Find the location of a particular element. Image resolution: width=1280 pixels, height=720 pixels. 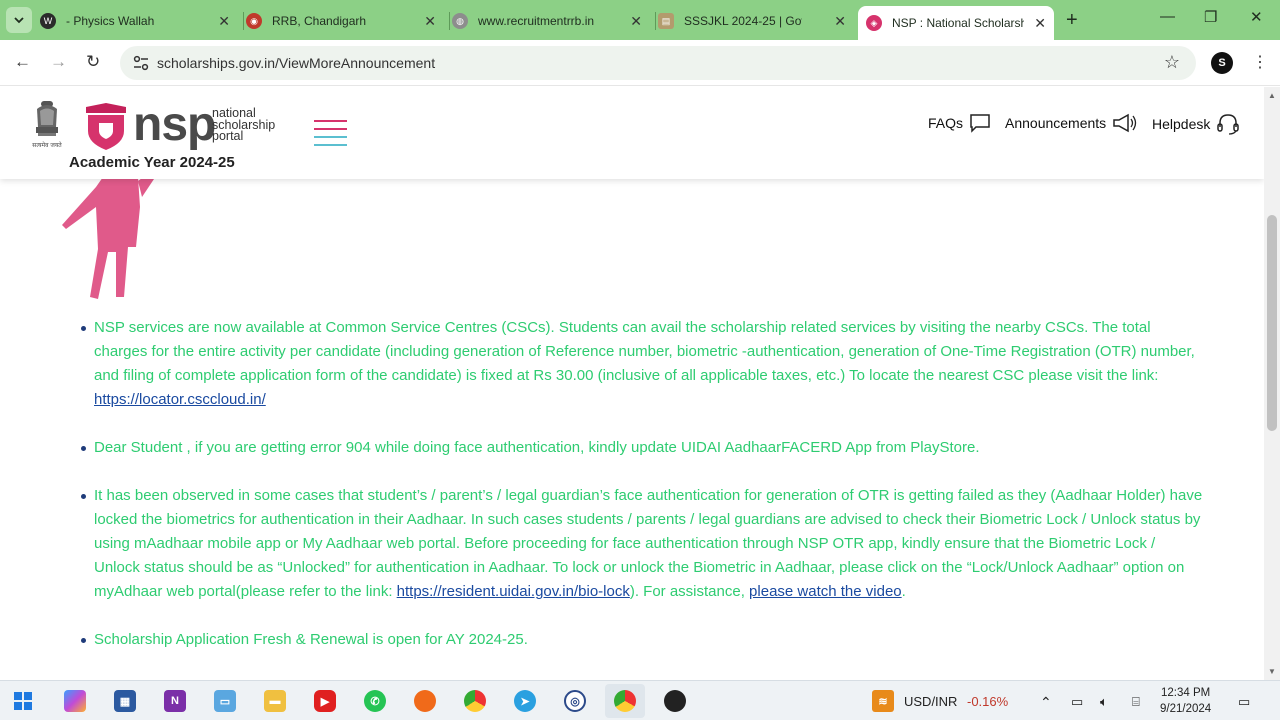

browser-tab: ▤ SSSJKL 2024-25 | Govern ✕ is located at coordinates (756, 21).